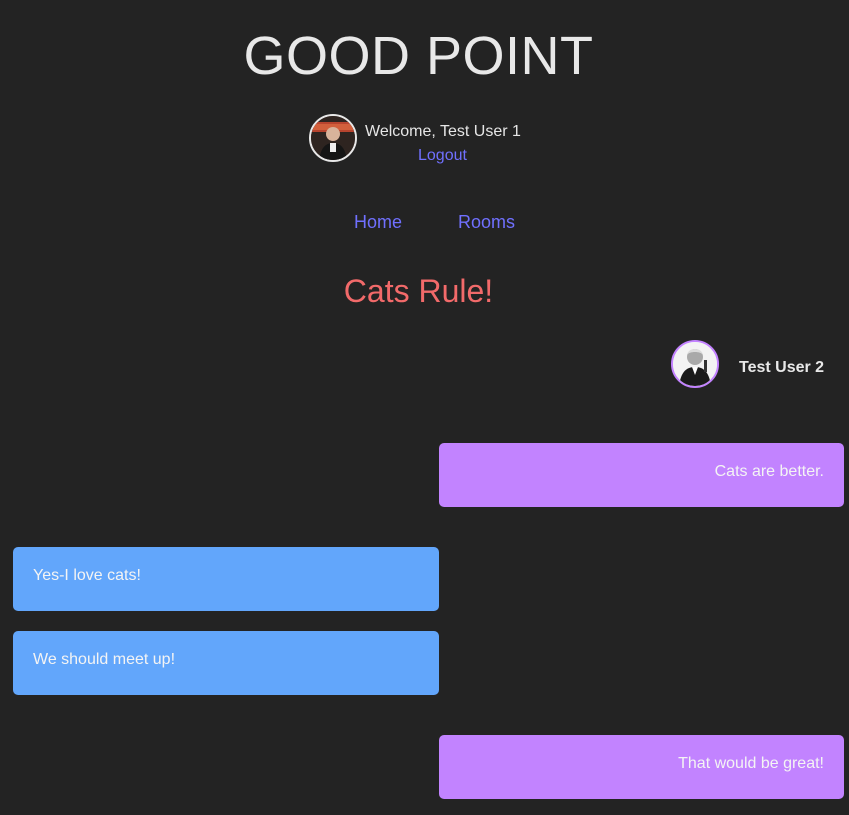  What do you see at coordinates (443, 131) in the screenshot?
I see `welcome-text: Welcome, Test User 1` at bounding box center [443, 131].